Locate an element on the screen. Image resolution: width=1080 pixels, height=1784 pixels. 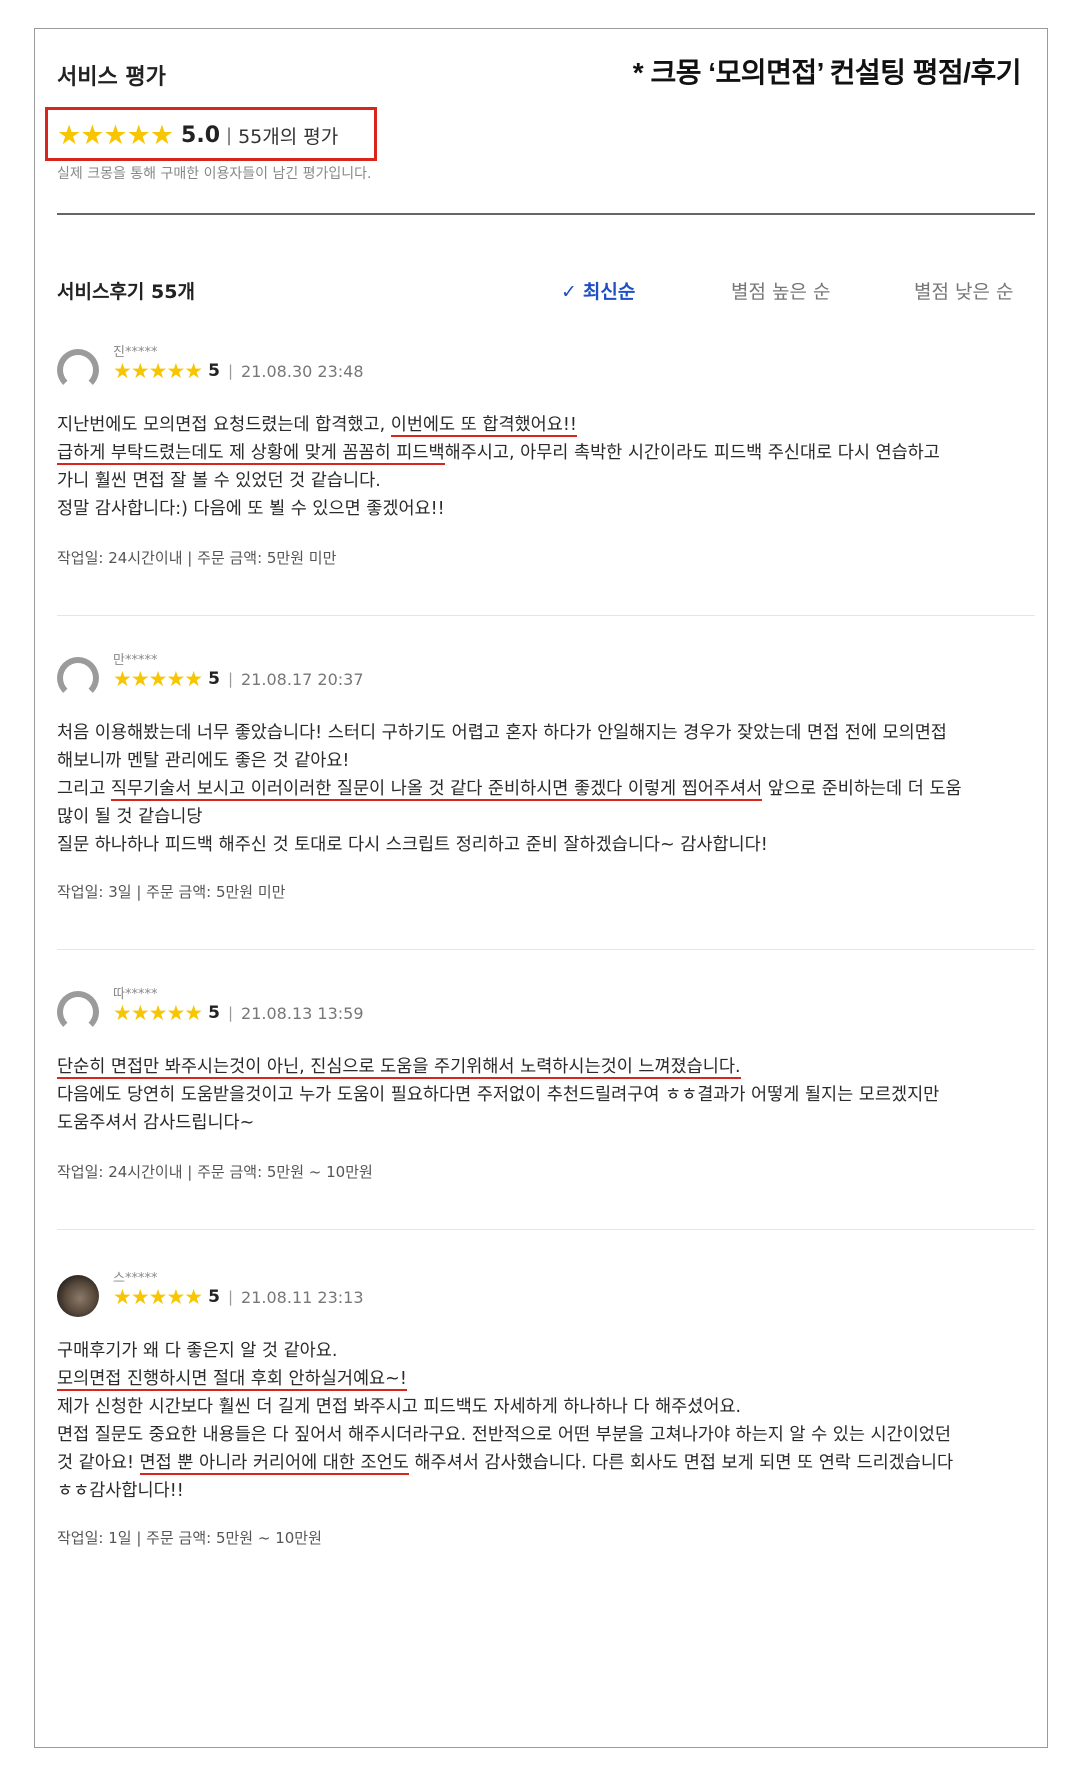
review-line: 해보니까 멘탈 관리에도 좋은 것 같아요! is located at coordinates (549, 761).